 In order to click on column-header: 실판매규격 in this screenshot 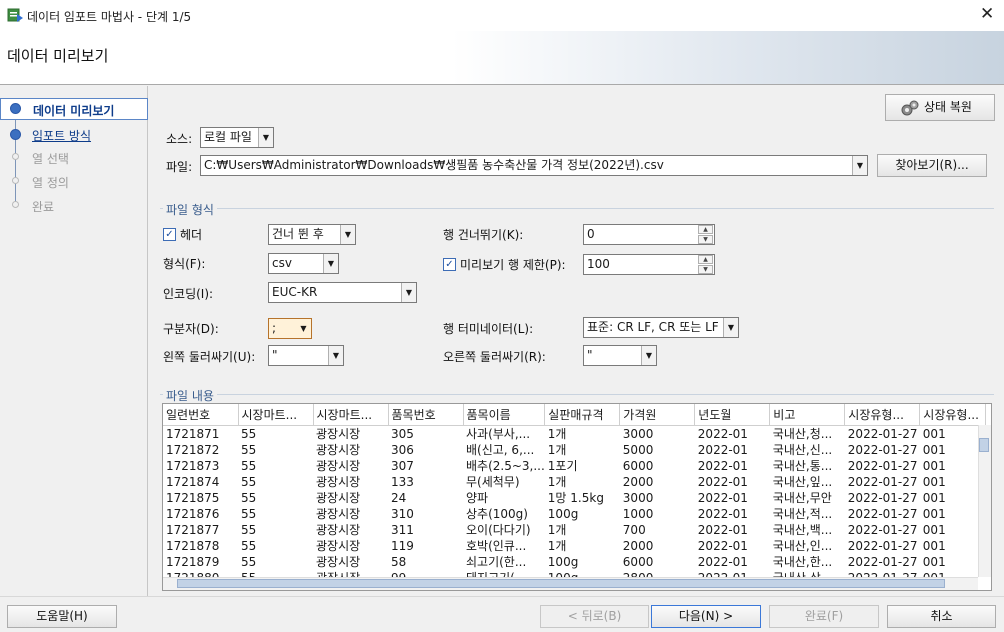, I will do `click(582, 415)`.